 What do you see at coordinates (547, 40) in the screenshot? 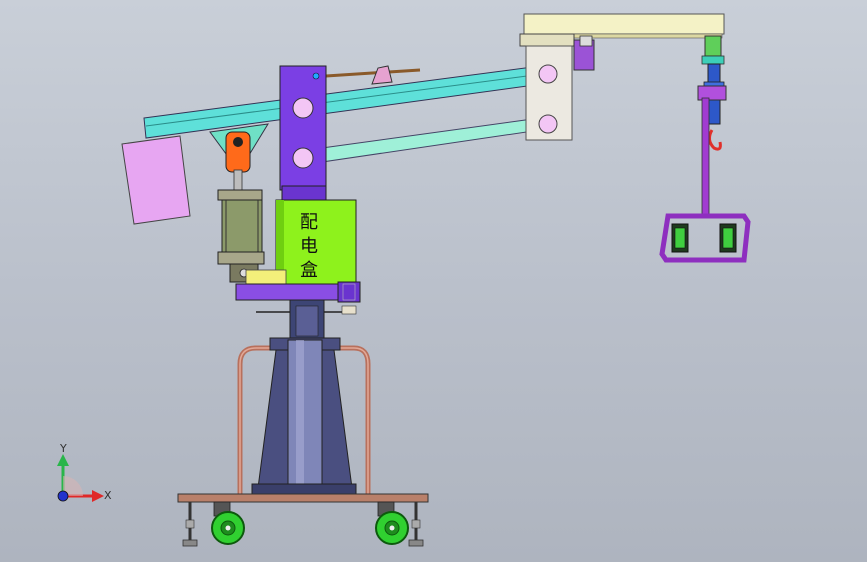
I see `top-beam-clamp` at bounding box center [547, 40].